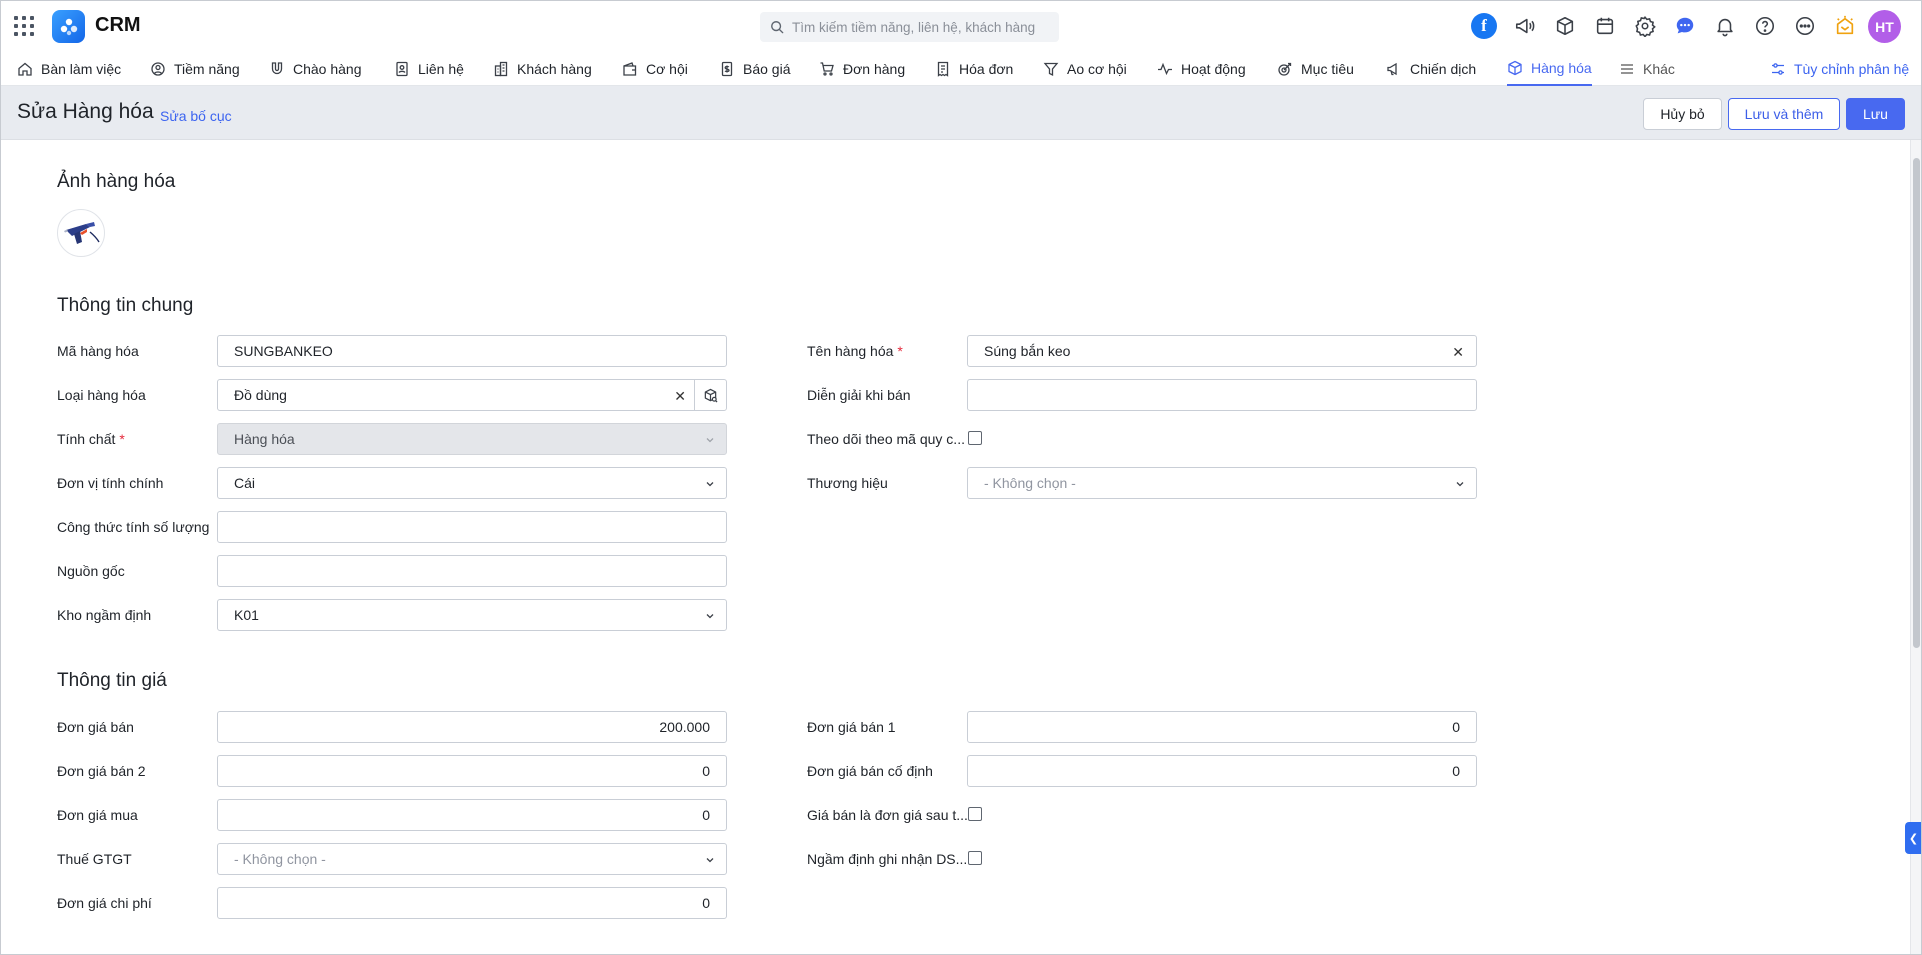  Describe the element at coordinates (97, 815) in the screenshot. I see `purchase-price-label: Đơn giá mua` at that location.